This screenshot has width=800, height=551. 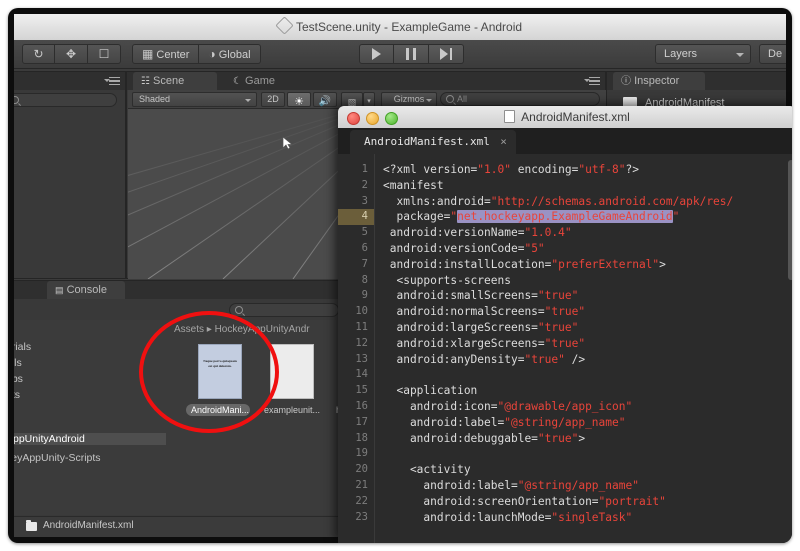 What do you see at coordinates (411, 54) in the screenshot?
I see `pause-button` at bounding box center [411, 54].